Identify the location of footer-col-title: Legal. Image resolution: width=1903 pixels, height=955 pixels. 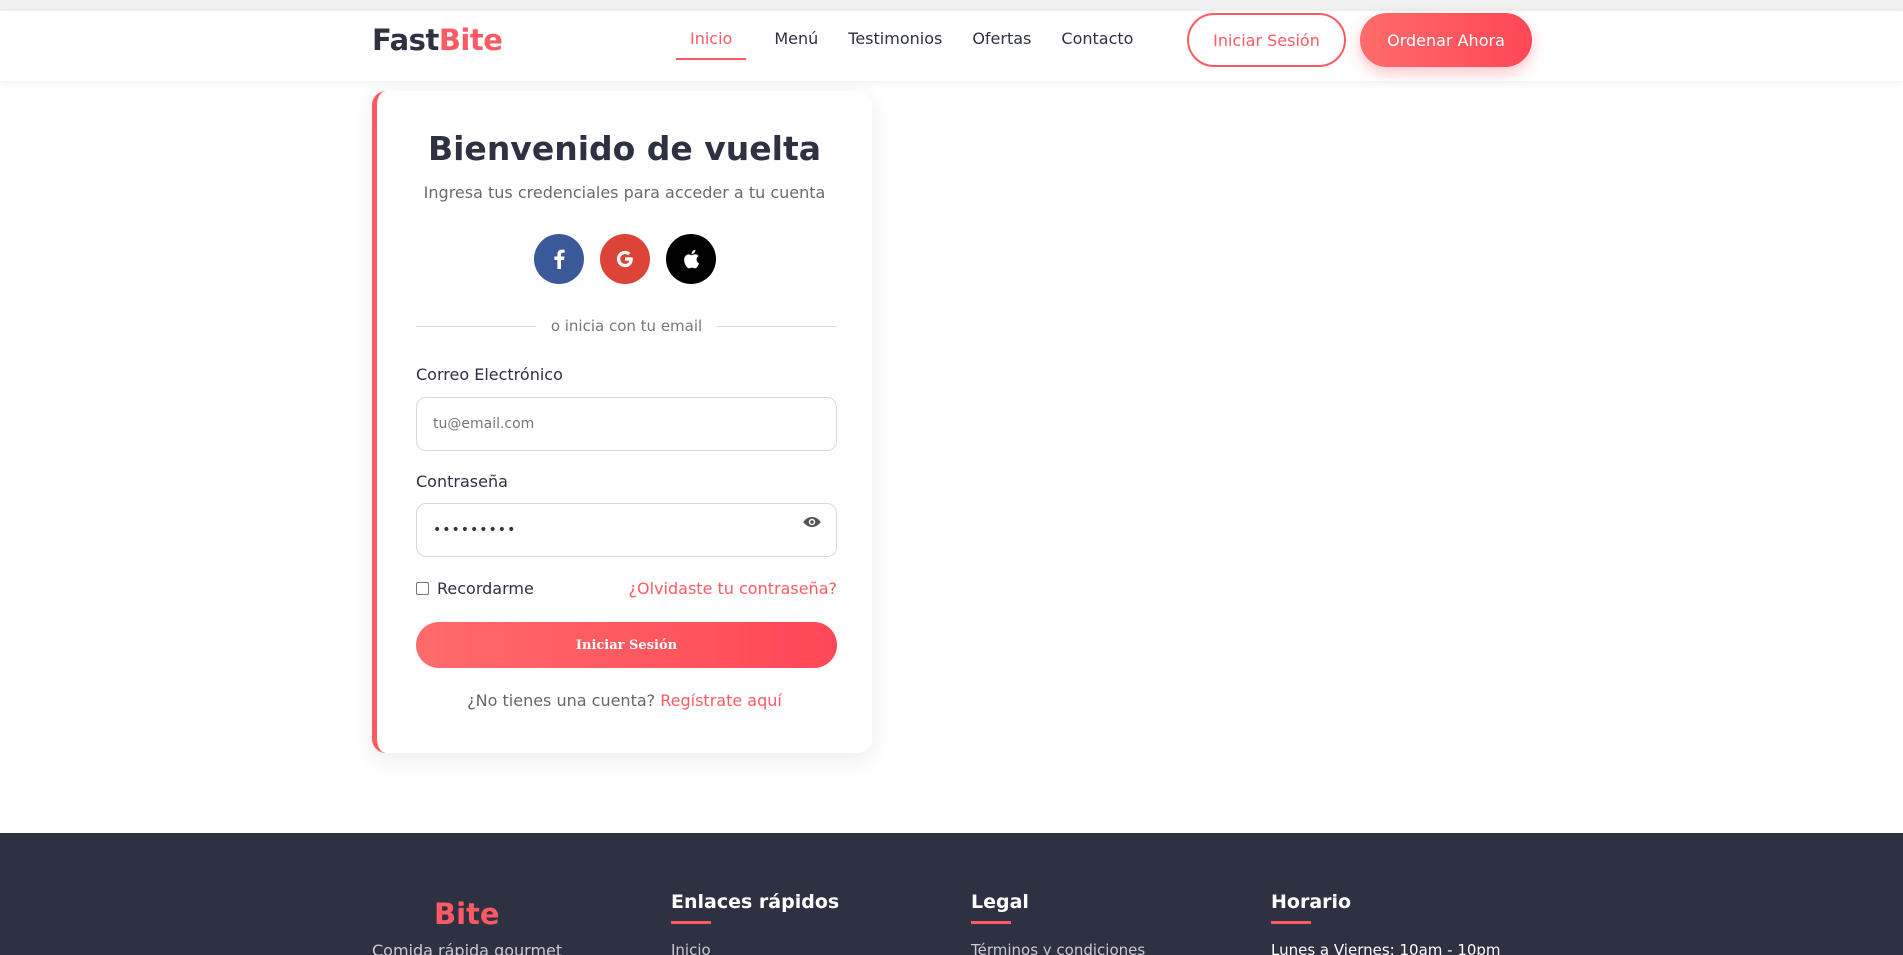
(1000, 902).